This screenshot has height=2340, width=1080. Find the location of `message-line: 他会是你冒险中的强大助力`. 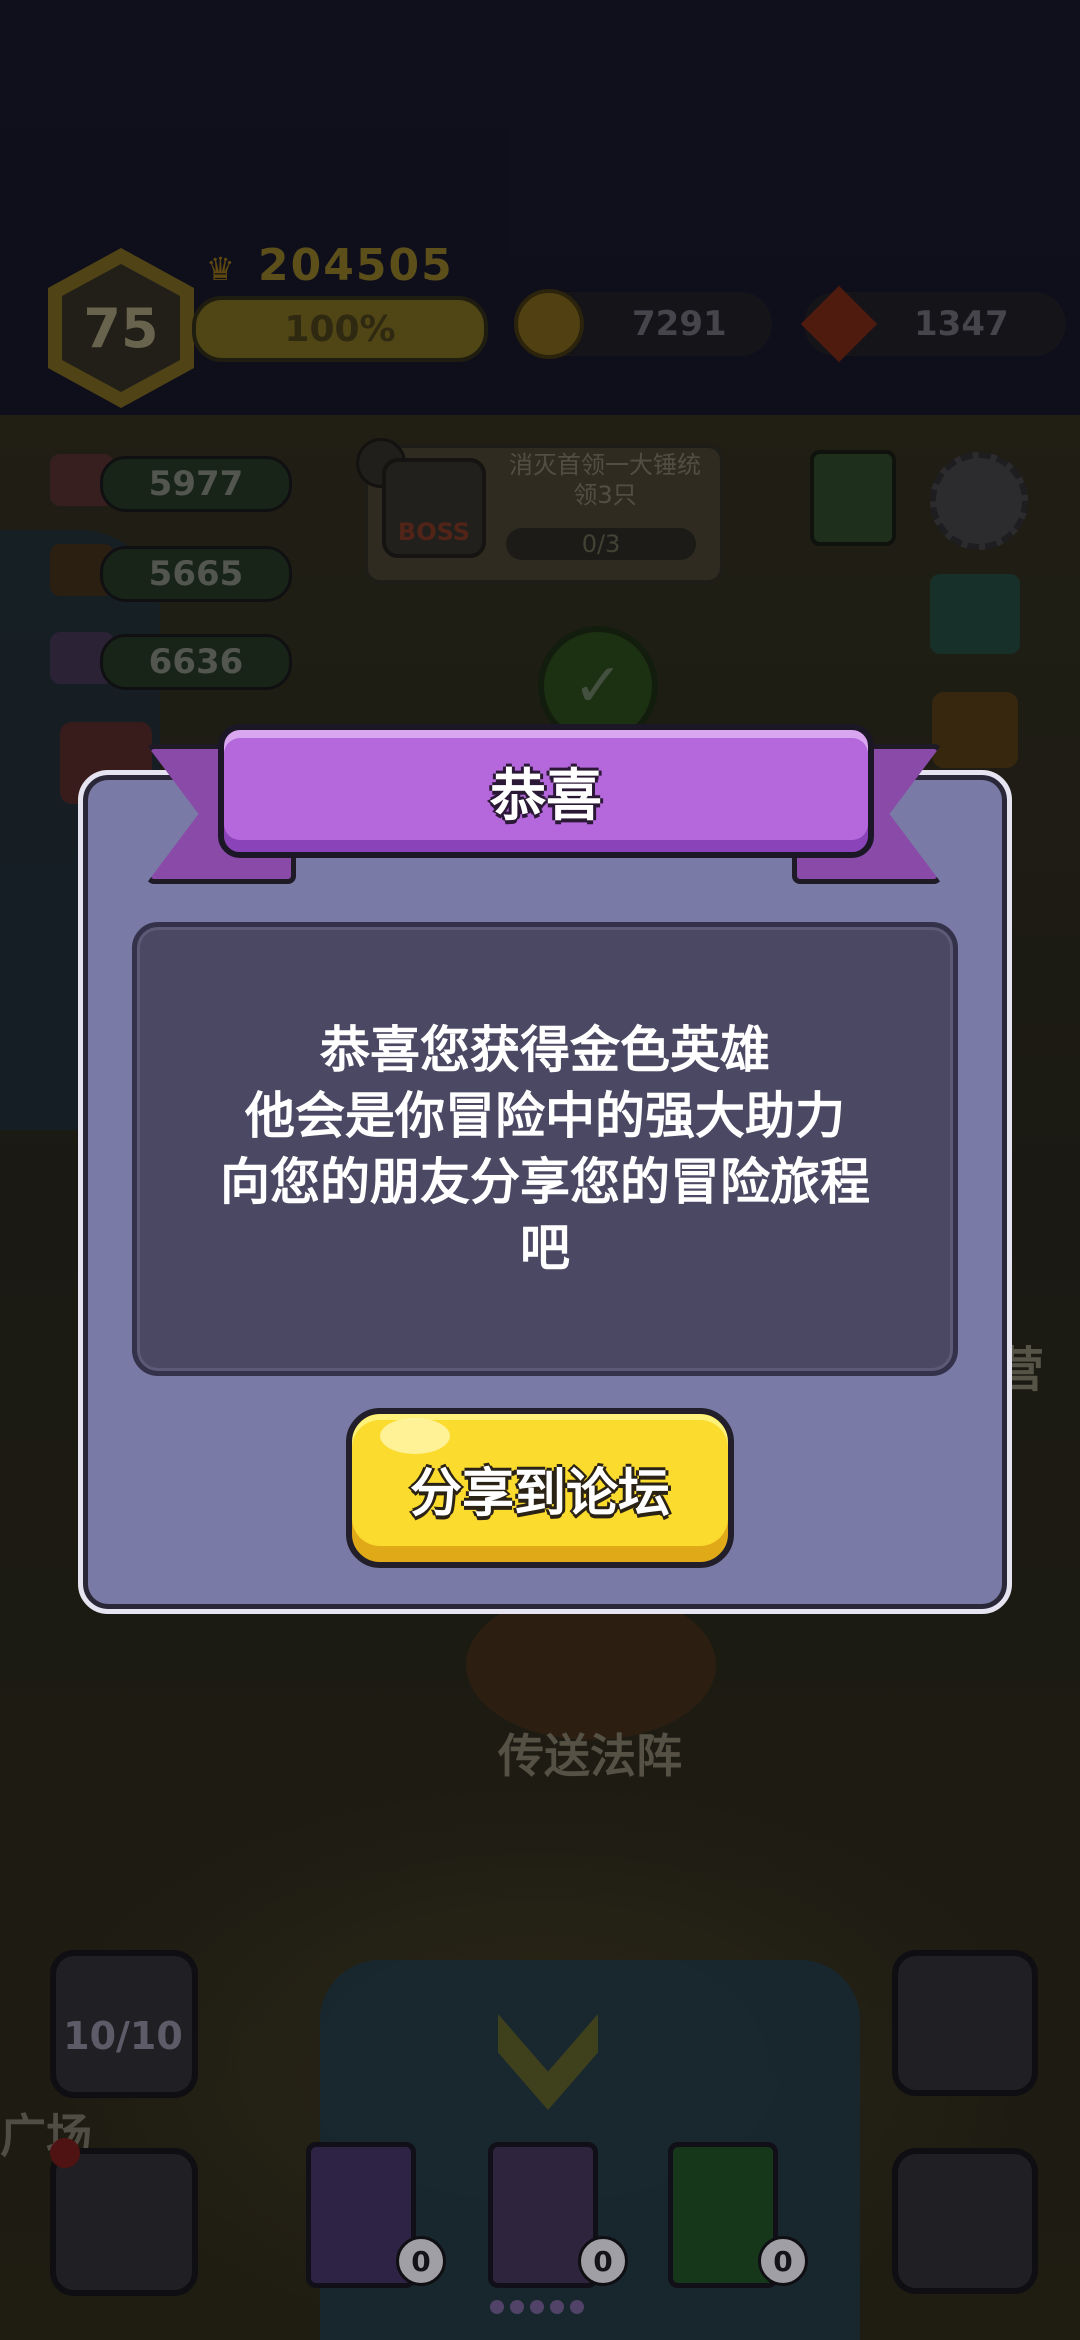

message-line: 他会是你冒险中的强大助力 is located at coordinates (545, 1116).